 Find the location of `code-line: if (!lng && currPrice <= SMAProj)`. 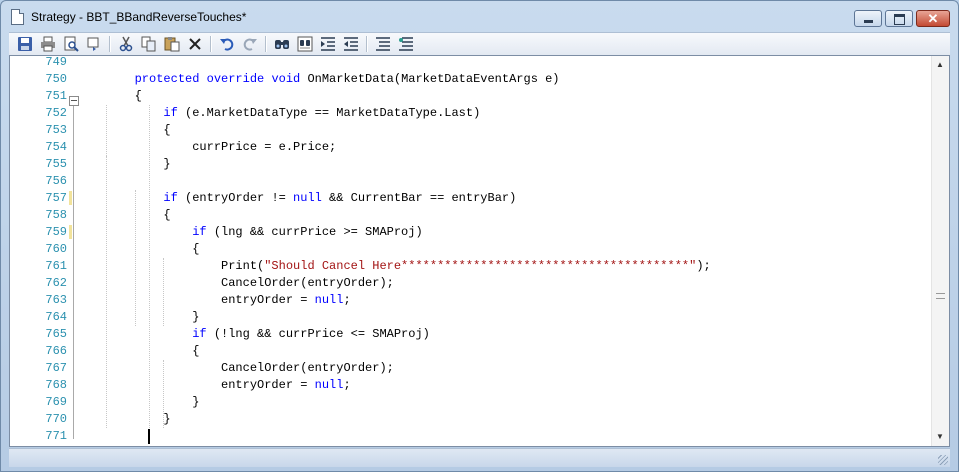

code-line: if (!lng && currPrice <= SMAProj) is located at coordinates (253, 334).